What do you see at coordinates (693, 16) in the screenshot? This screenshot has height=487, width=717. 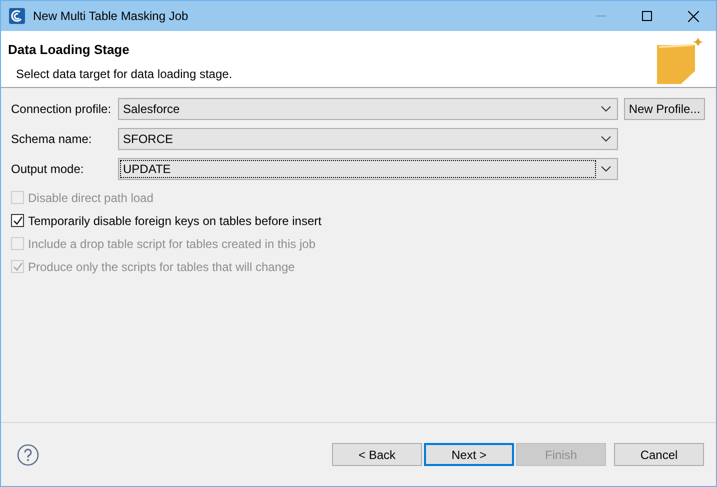 I see `close-icon` at bounding box center [693, 16].